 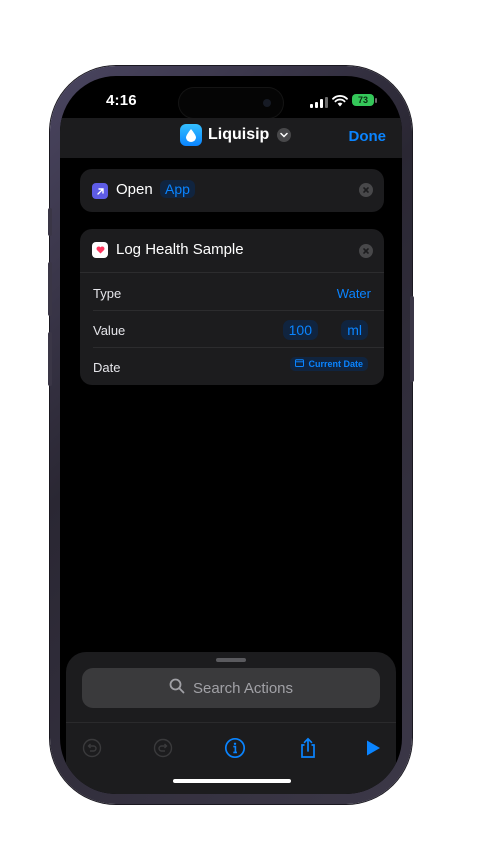 I want to click on volume-up-button, so click(x=50, y=289).